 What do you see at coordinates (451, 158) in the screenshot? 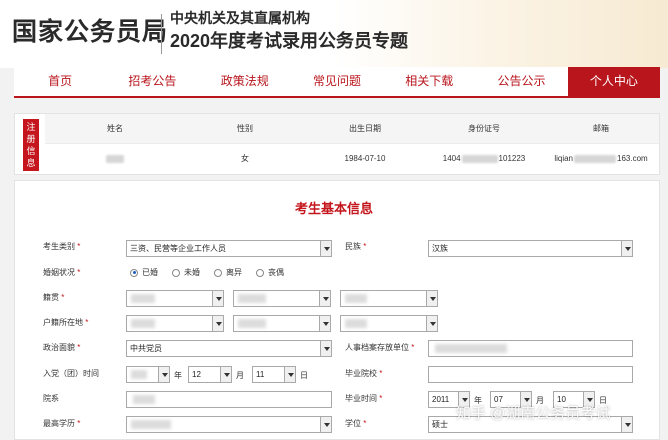
I see `id-prefix: 1404` at bounding box center [451, 158].